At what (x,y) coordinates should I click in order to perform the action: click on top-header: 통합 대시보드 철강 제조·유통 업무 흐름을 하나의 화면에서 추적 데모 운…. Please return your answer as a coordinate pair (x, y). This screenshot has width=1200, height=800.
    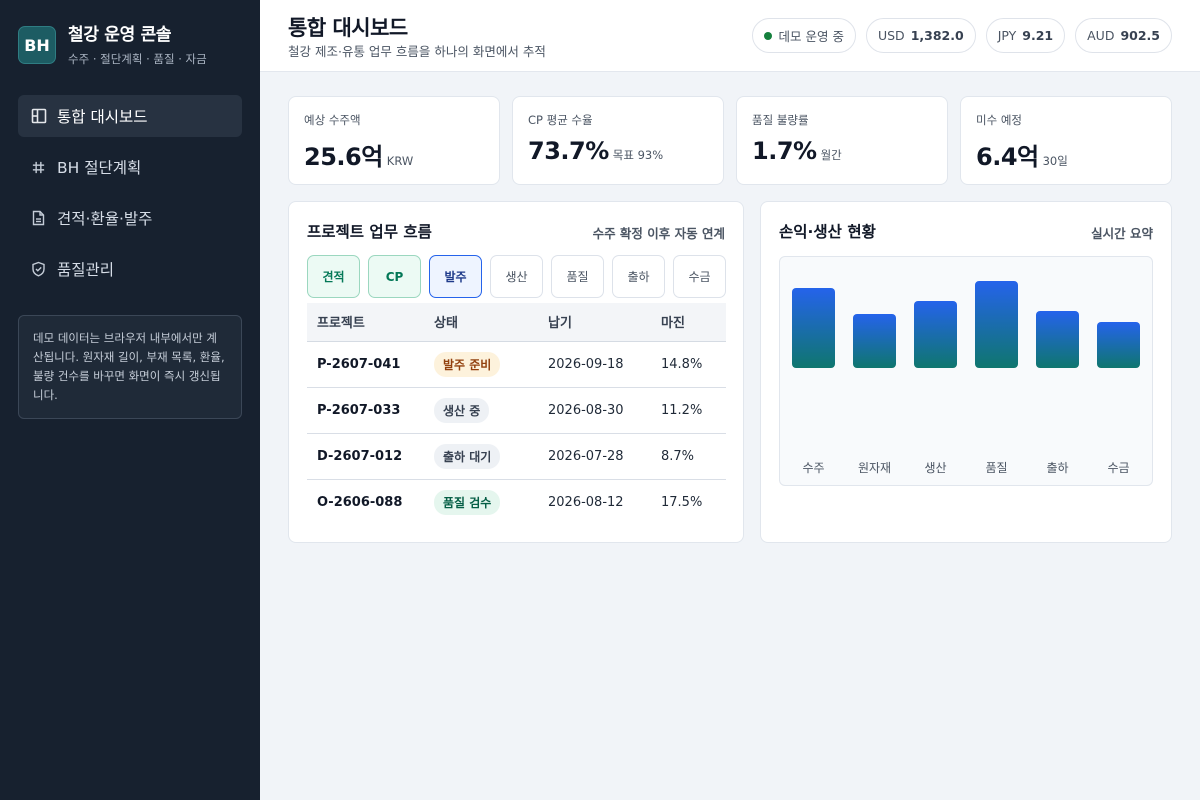
    Looking at the image, I should click on (730, 36).